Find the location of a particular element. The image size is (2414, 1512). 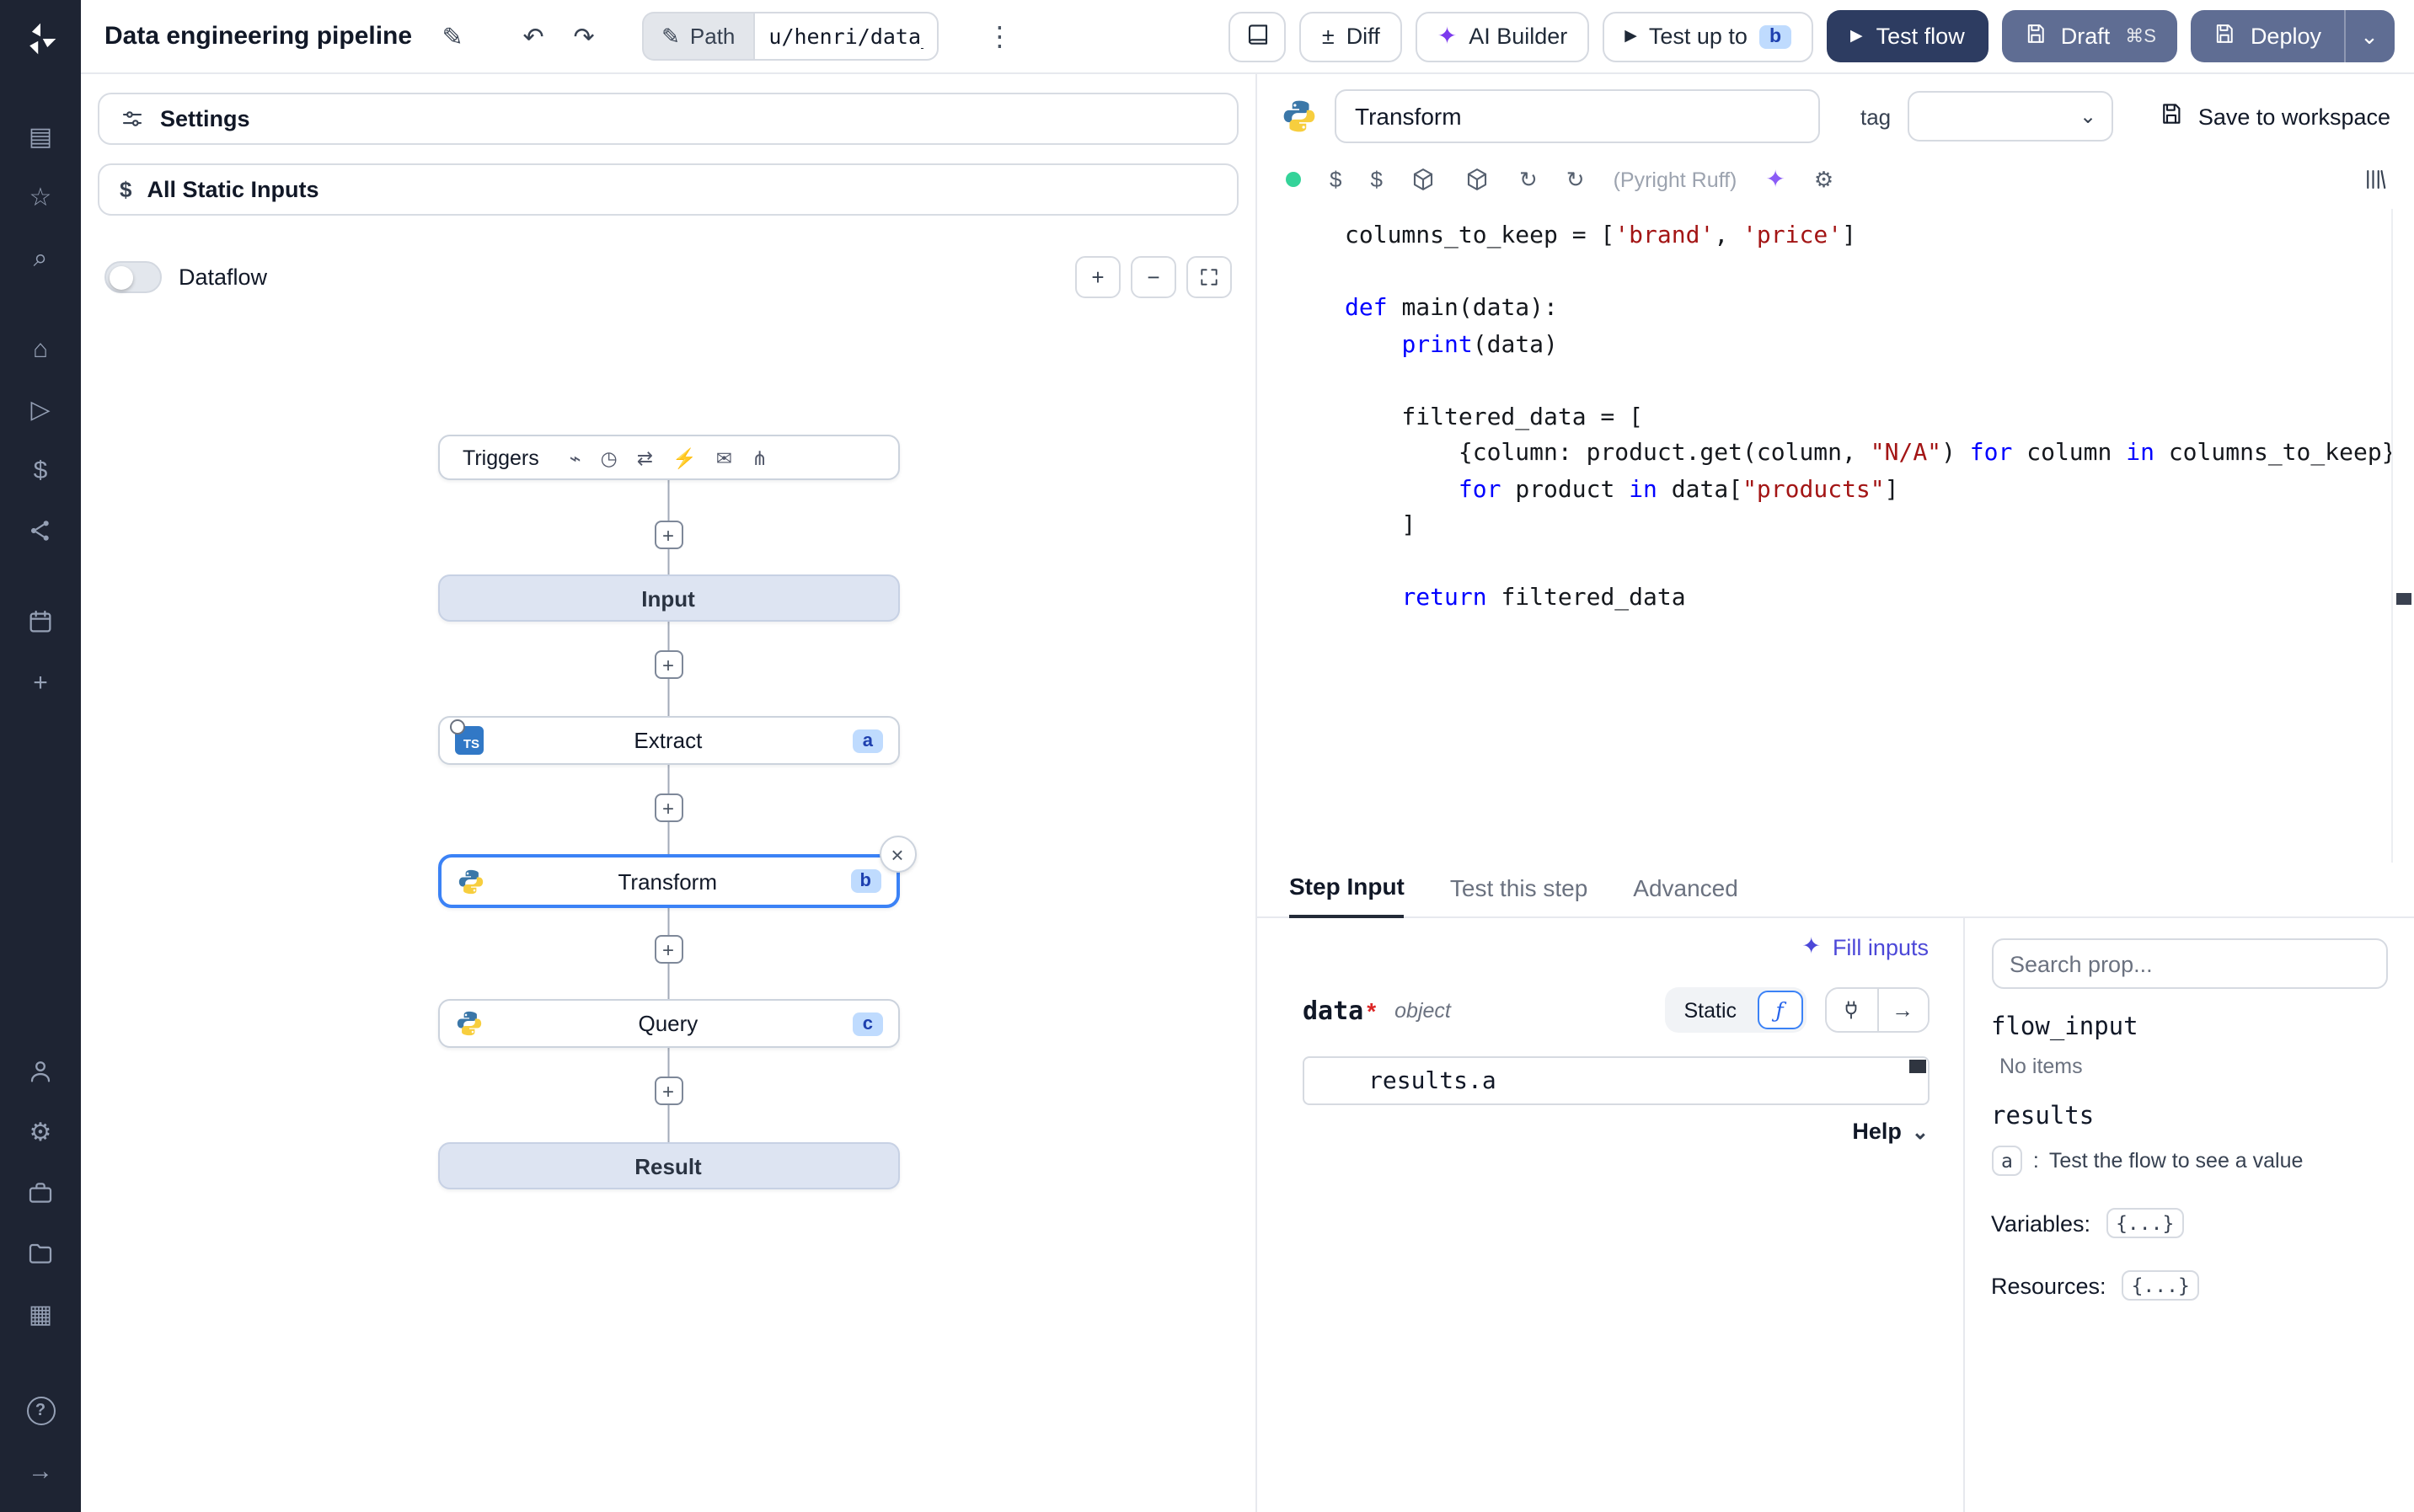

results-item: results is located at coordinates (2189, 1116).